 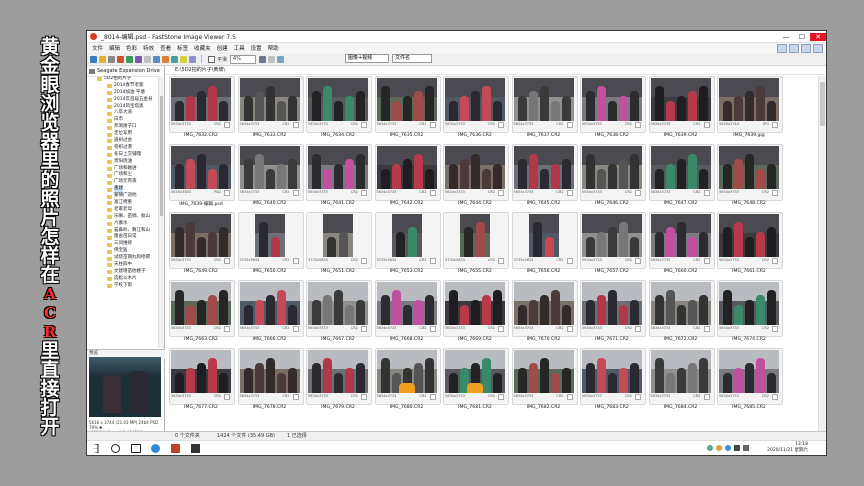 What do you see at coordinates (750, 244) in the screenshot?
I see `thumbnail-item: 5634x3733 CR2 IMG_7661.CR2` at bounding box center [750, 244].